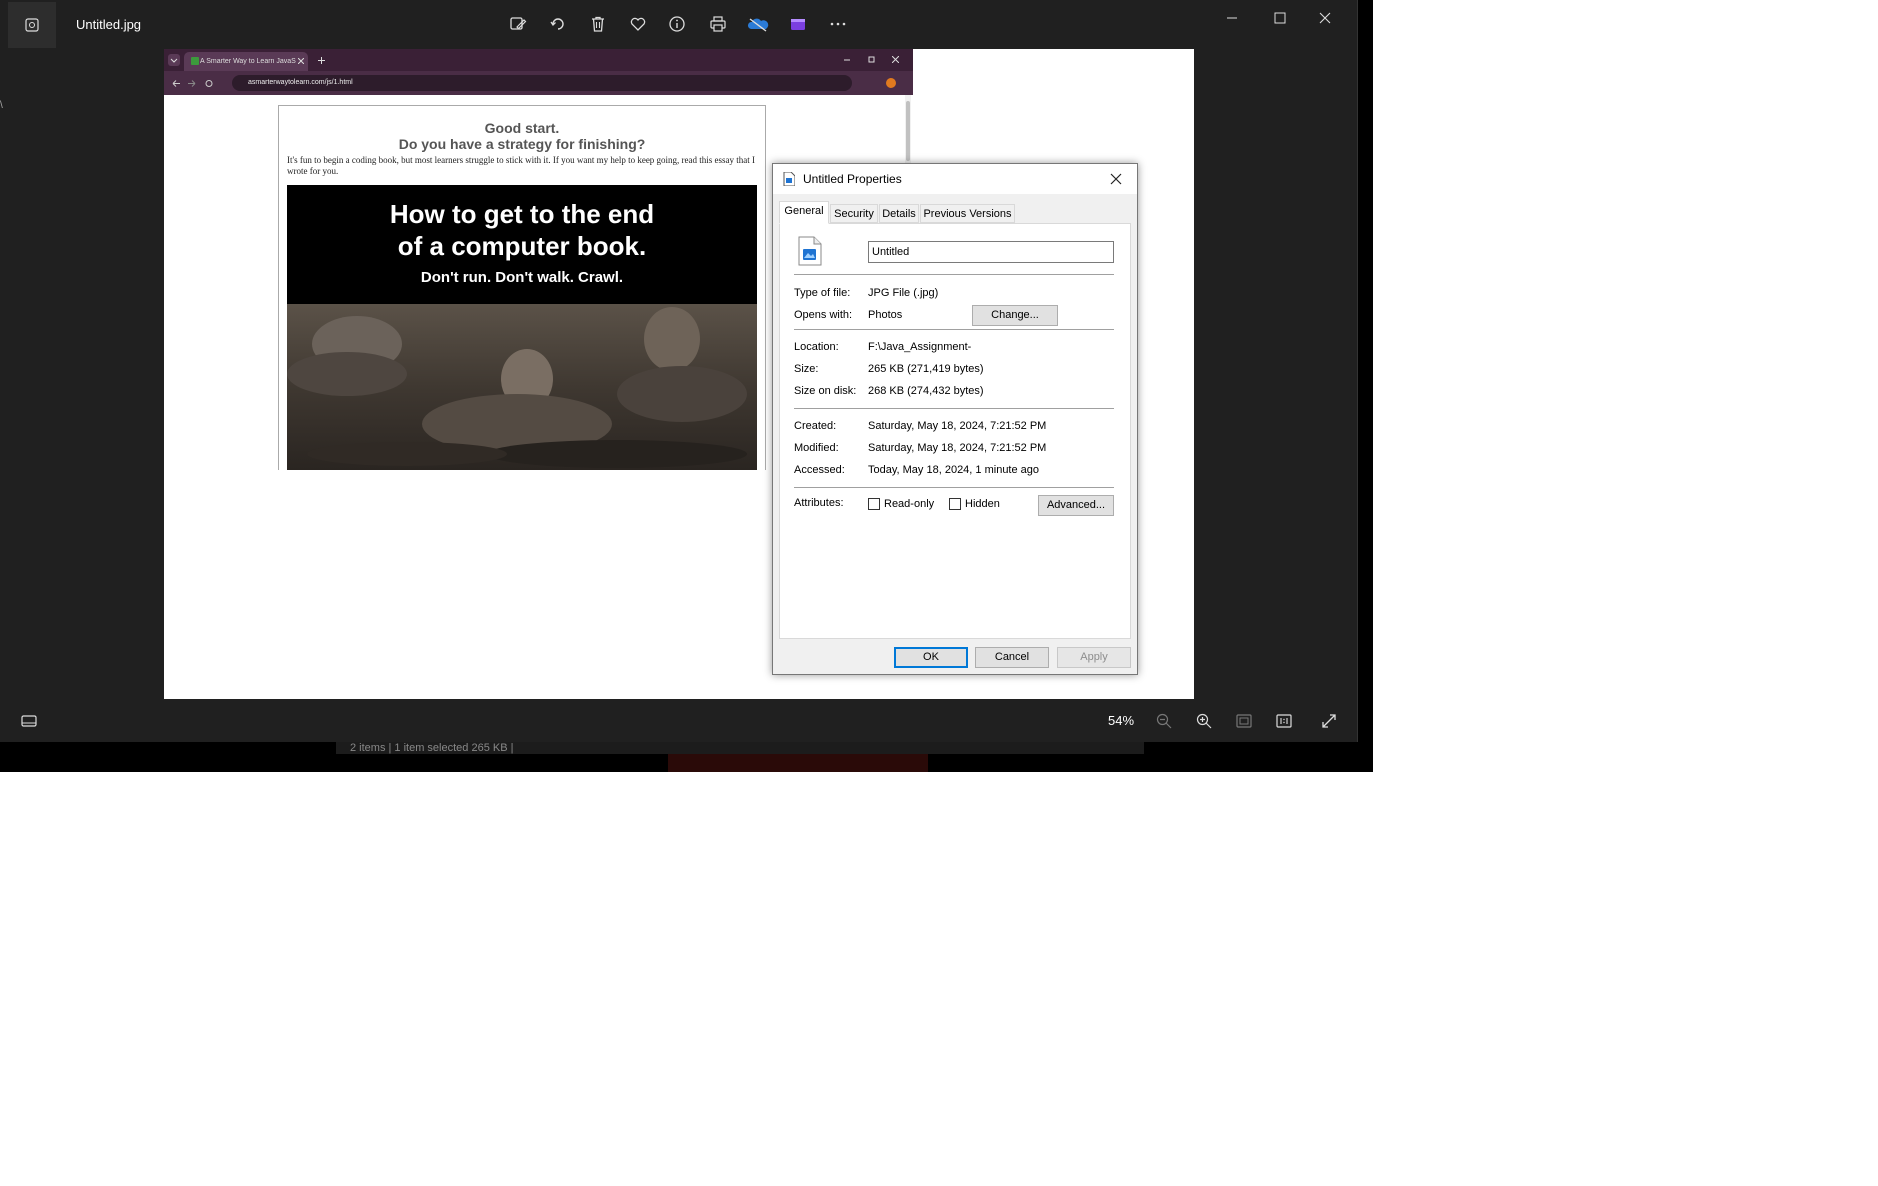  I want to click on size-on-disk-label: Size on disk:, so click(825, 391).